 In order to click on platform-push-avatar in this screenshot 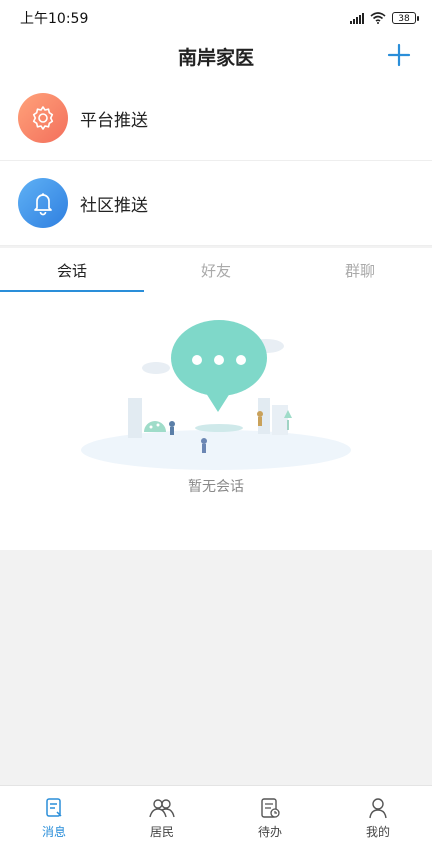, I will do `click(43, 118)`.